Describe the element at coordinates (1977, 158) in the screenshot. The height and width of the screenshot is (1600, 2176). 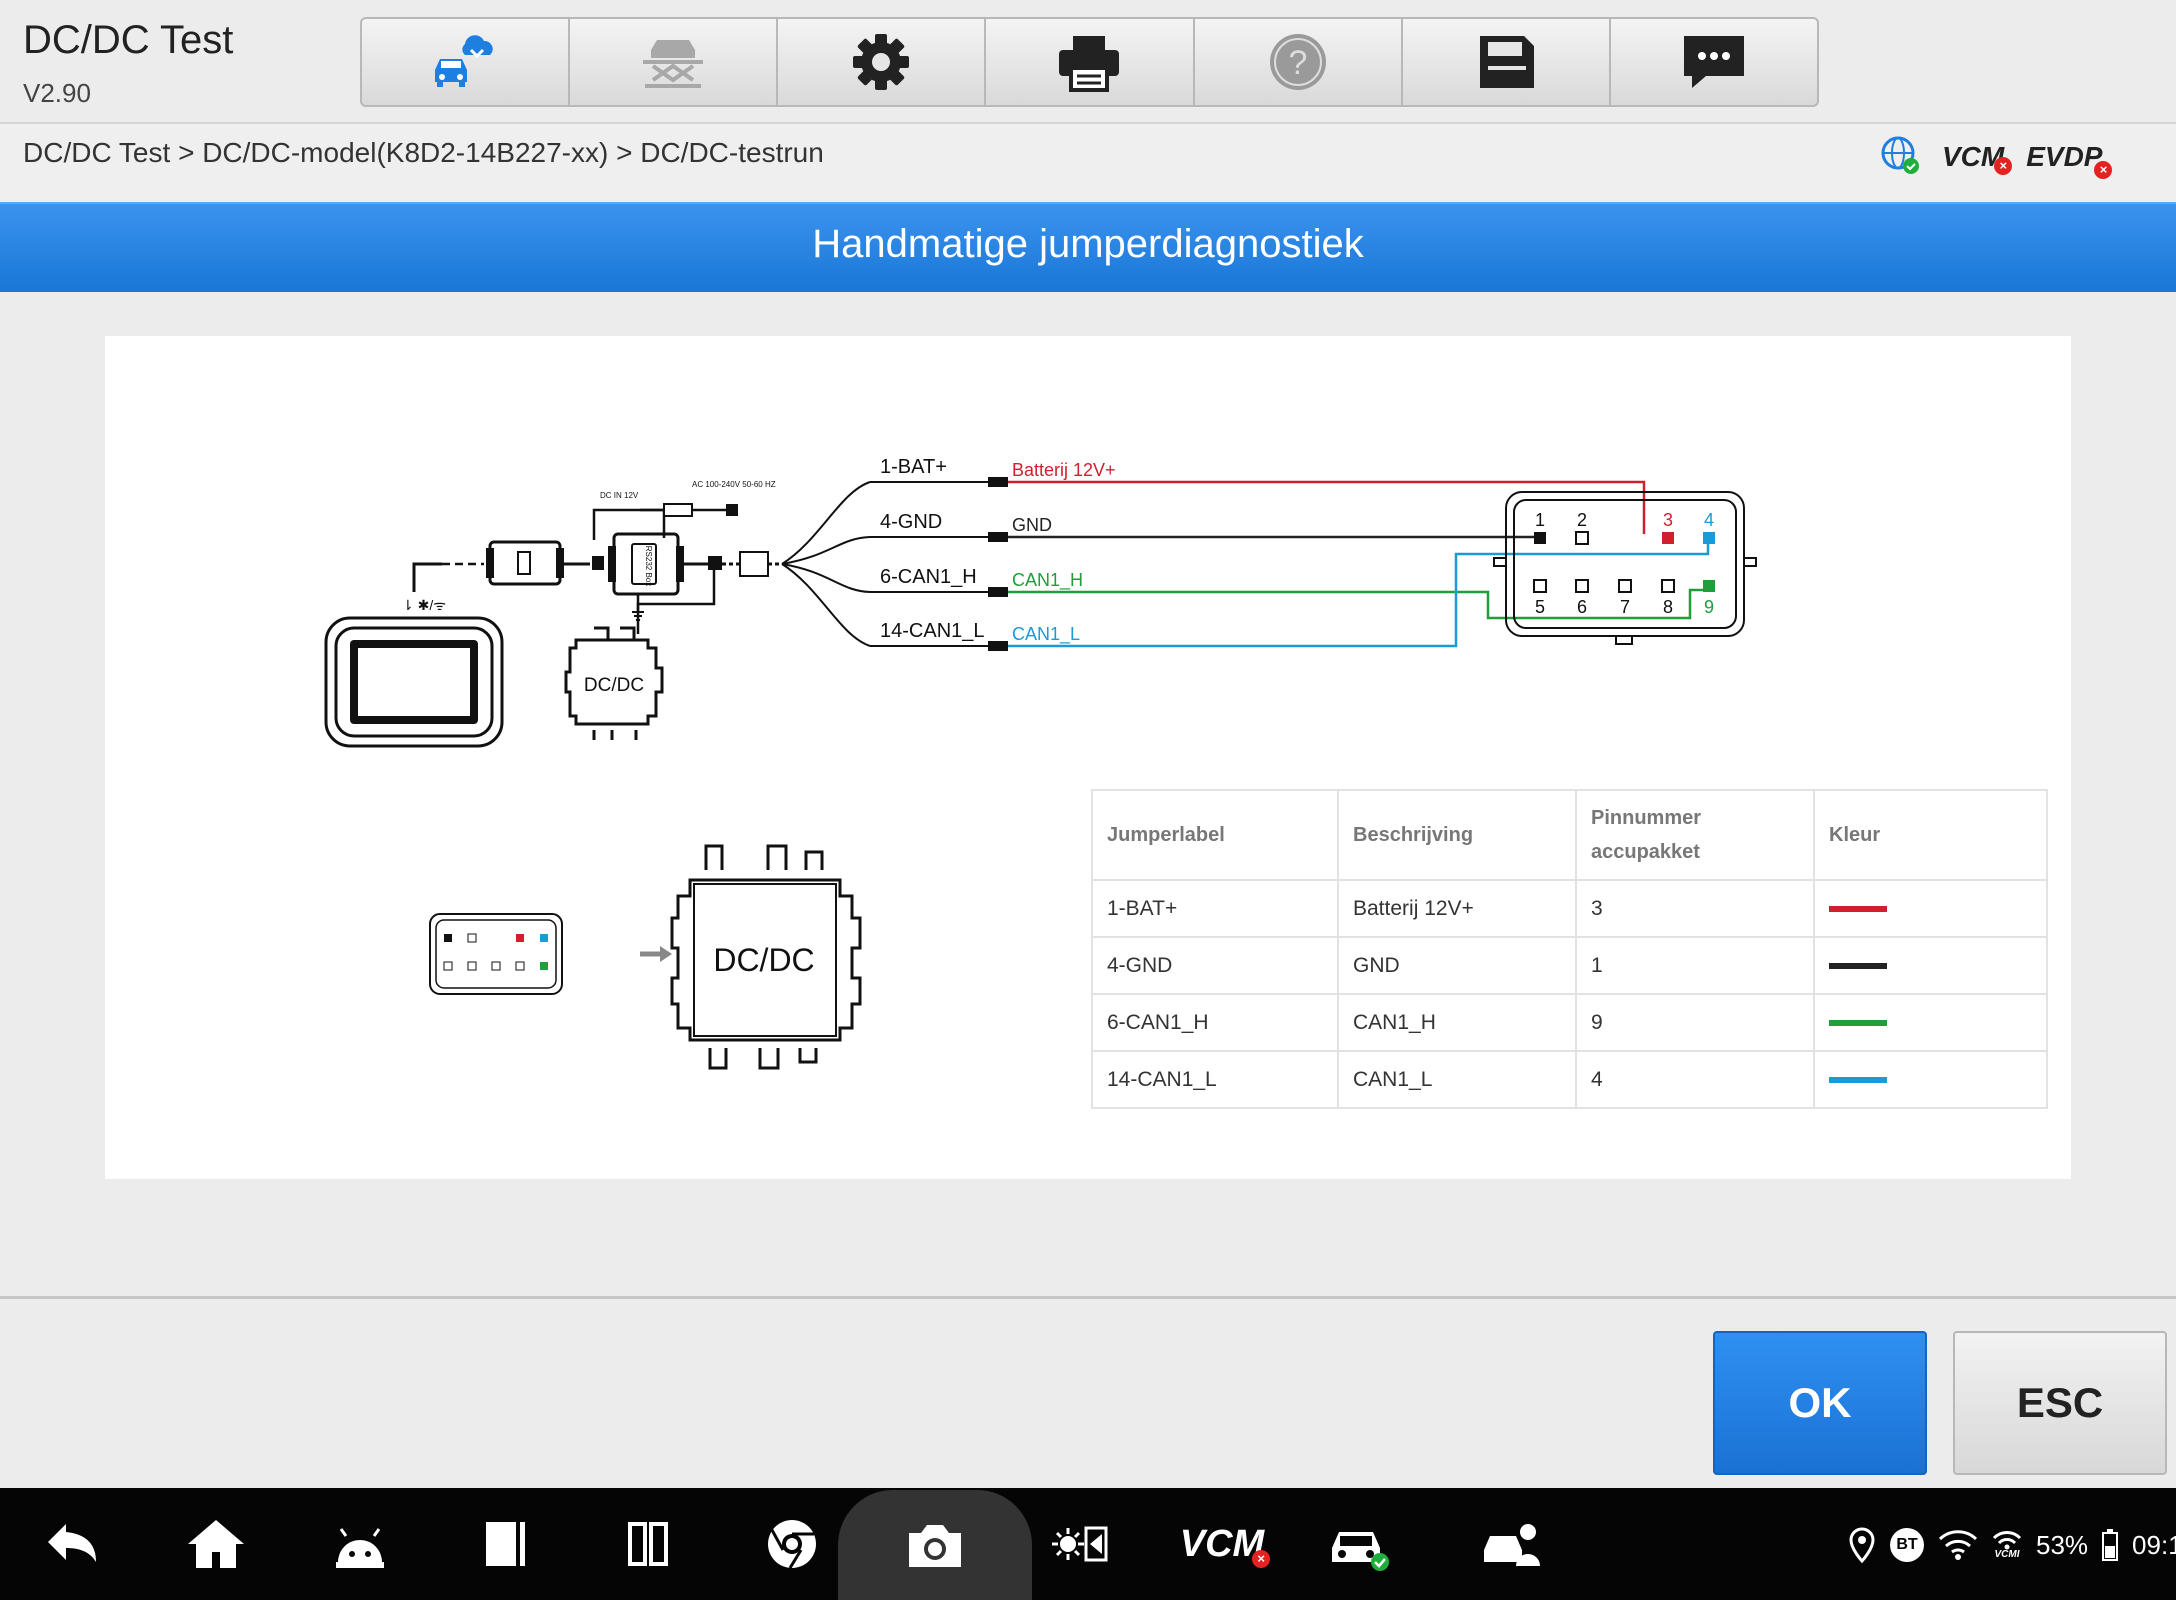
I see `vcm-status: VCM ×` at that location.